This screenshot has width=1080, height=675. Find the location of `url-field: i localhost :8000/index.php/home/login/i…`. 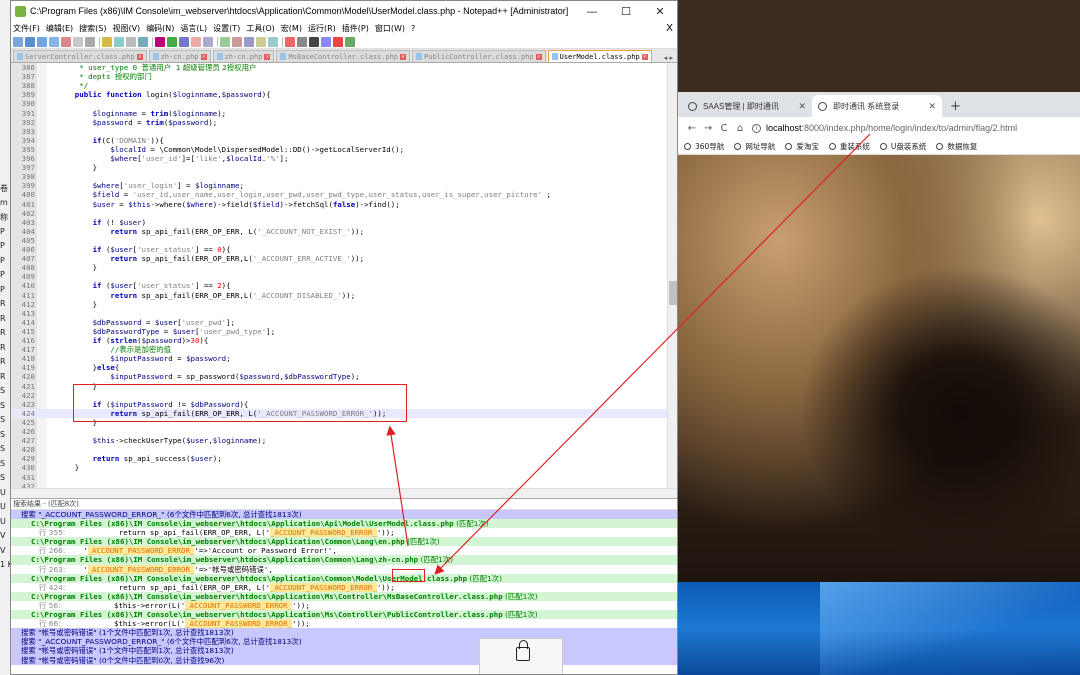

url-field: i localhost :8000/index.php/home/login/i… is located at coordinates (884, 128).